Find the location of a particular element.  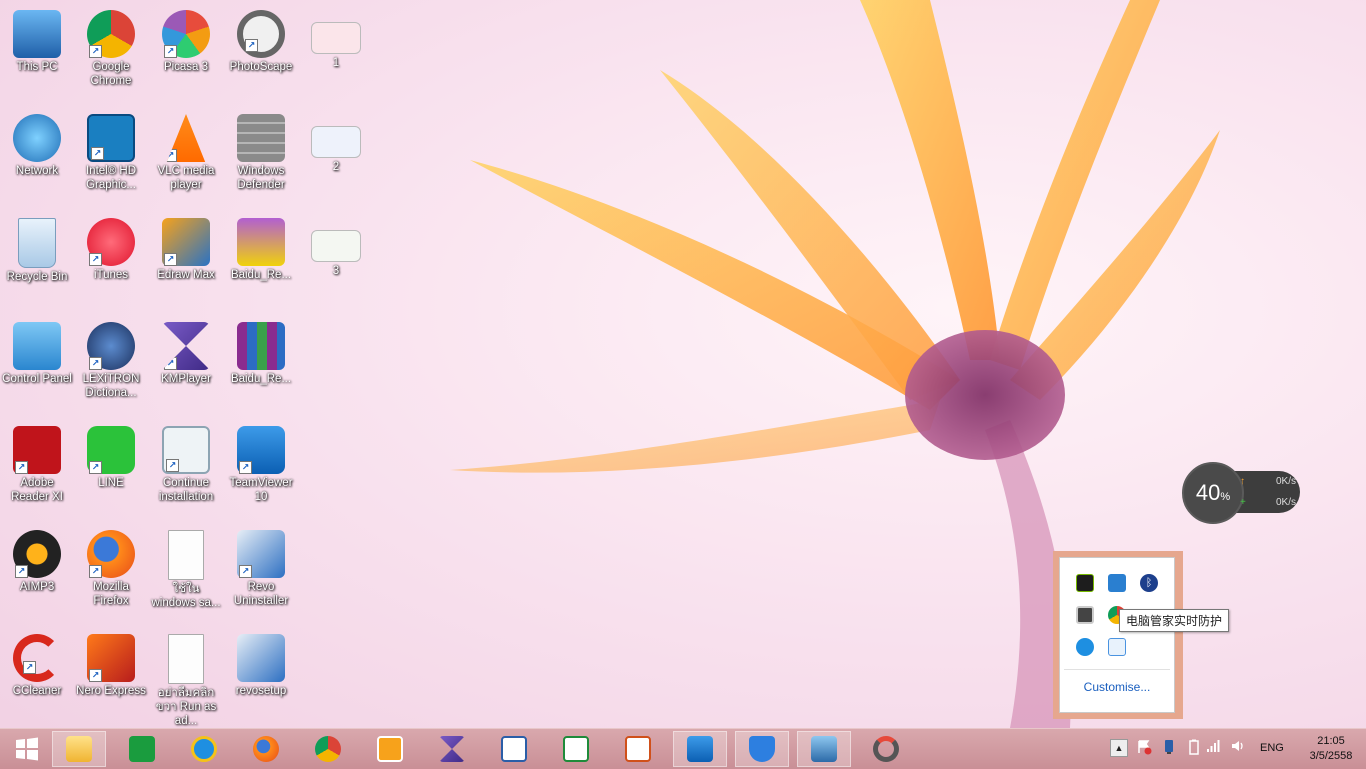

desktop-icon-revo-uninstaller: ↗ Revo Uninstaller is located at coordinates (261, 572).